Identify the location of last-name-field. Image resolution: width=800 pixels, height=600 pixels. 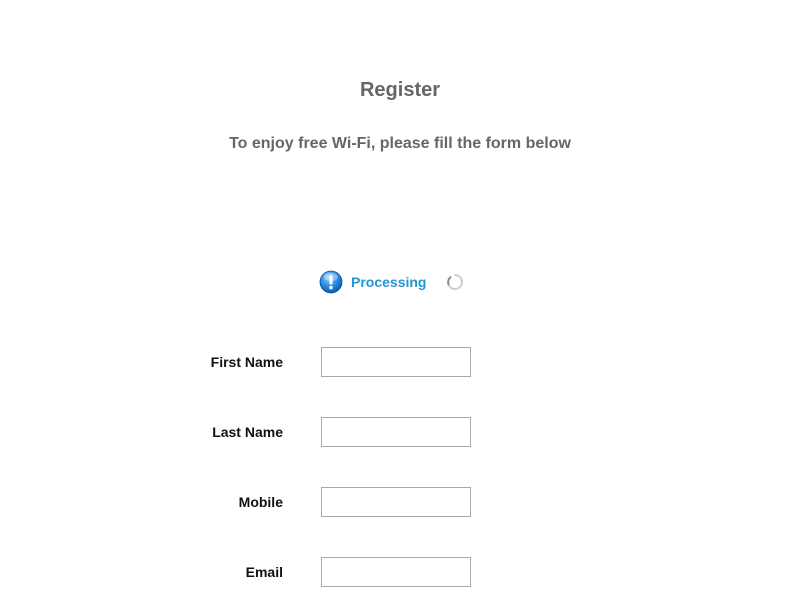
(396, 432).